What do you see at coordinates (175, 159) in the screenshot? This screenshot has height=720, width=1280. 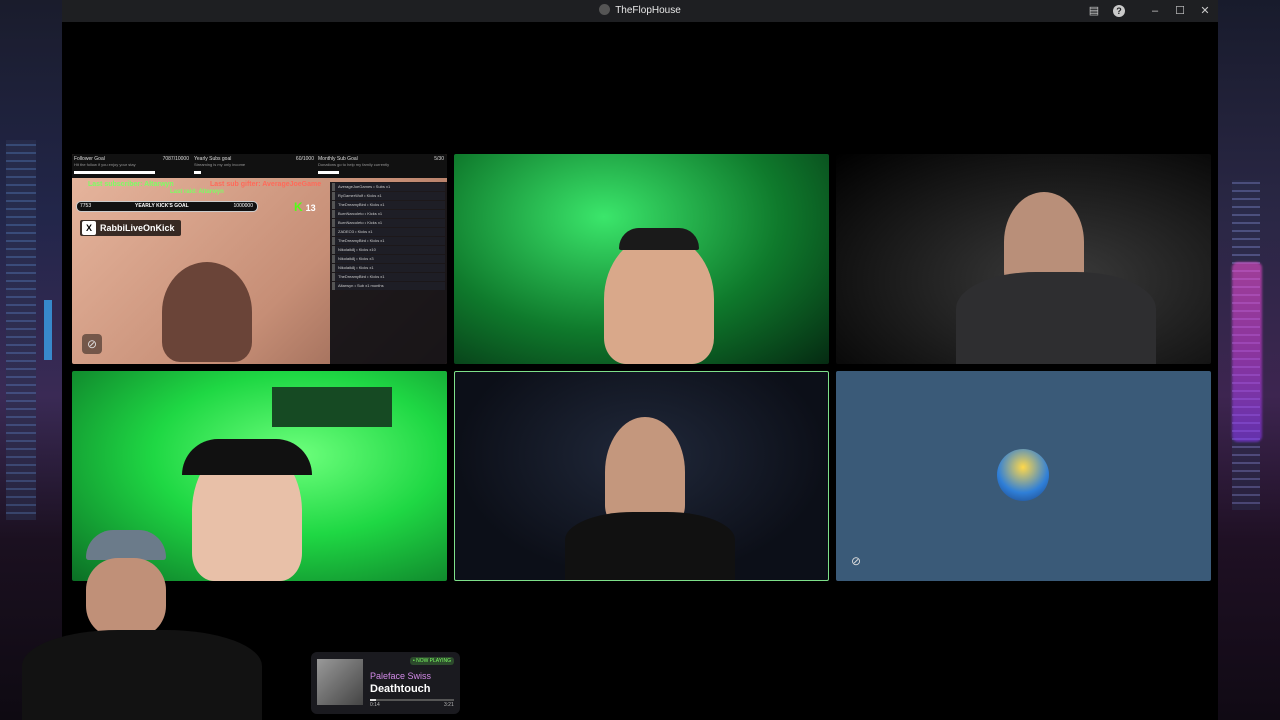 I see `goal-value: 7087/10000` at bounding box center [175, 159].